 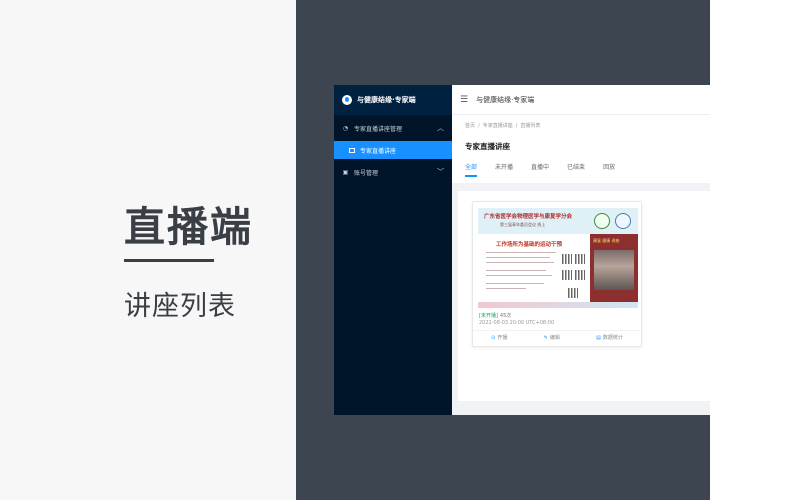 I want to click on poster-heading: 广东省医学会物理医学与康复学分会, so click(x=528, y=217).